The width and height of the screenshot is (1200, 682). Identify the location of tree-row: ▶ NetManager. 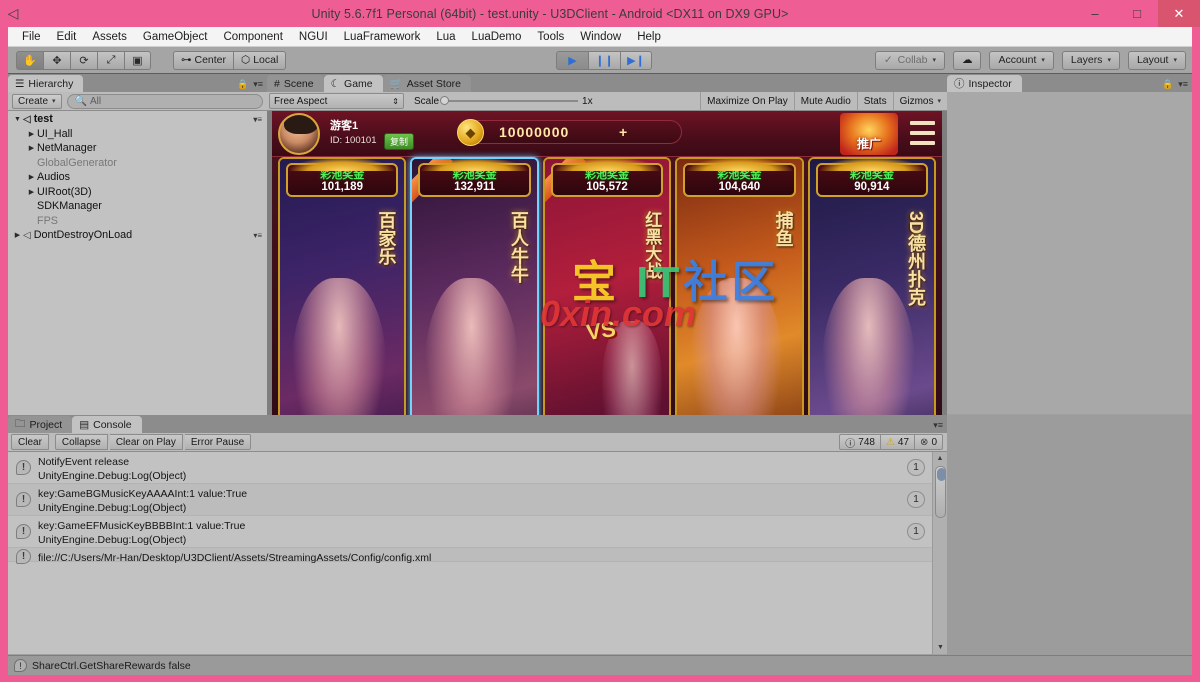
(137, 148).